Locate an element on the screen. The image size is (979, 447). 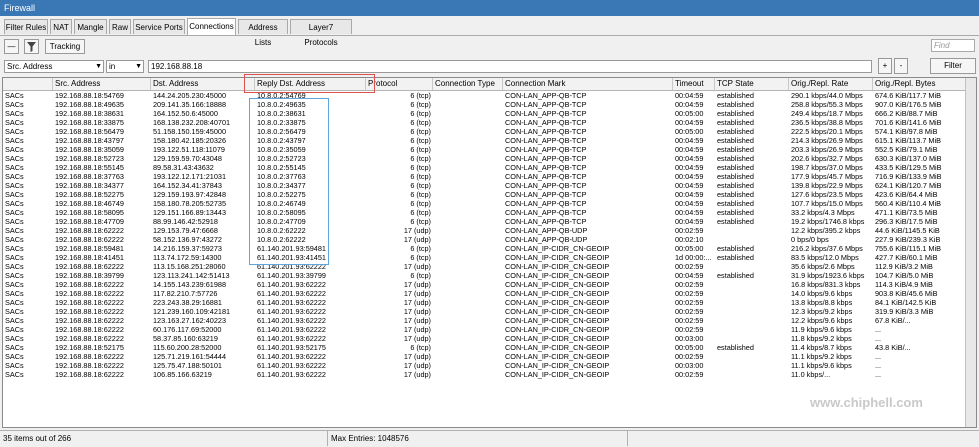
table-cell: 114.3 KiB/4.9 MiB is located at coordinates (904, 284).